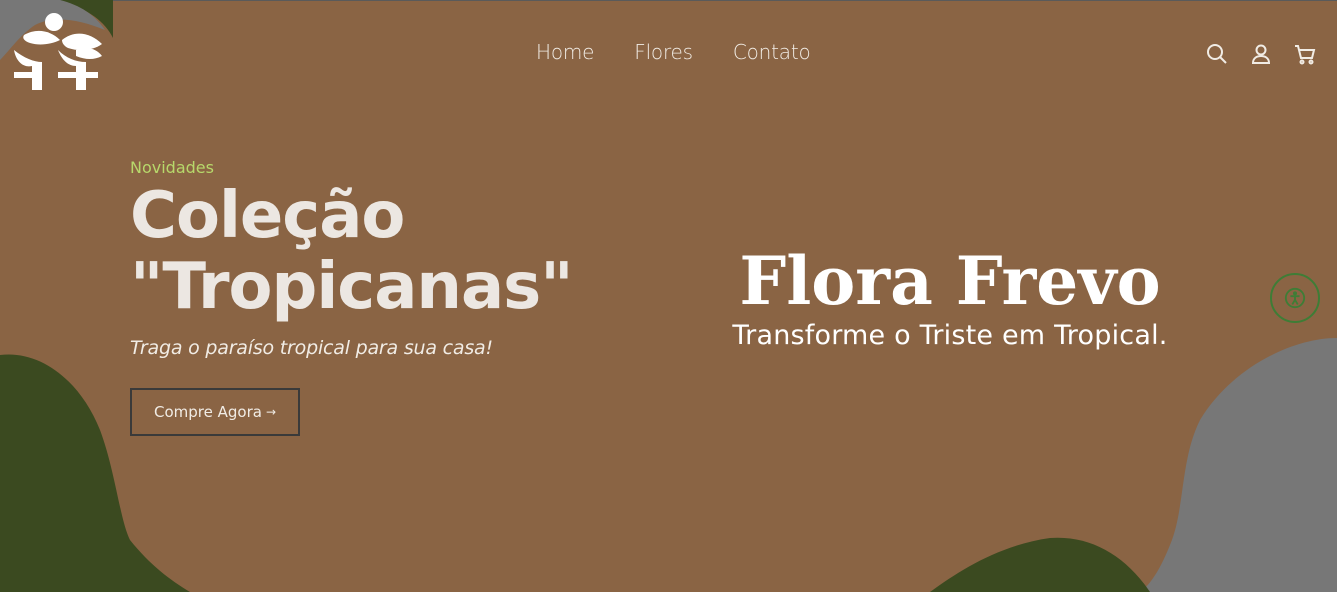 The image size is (1337, 592). I want to click on accessibility-icon, so click(1295, 298).